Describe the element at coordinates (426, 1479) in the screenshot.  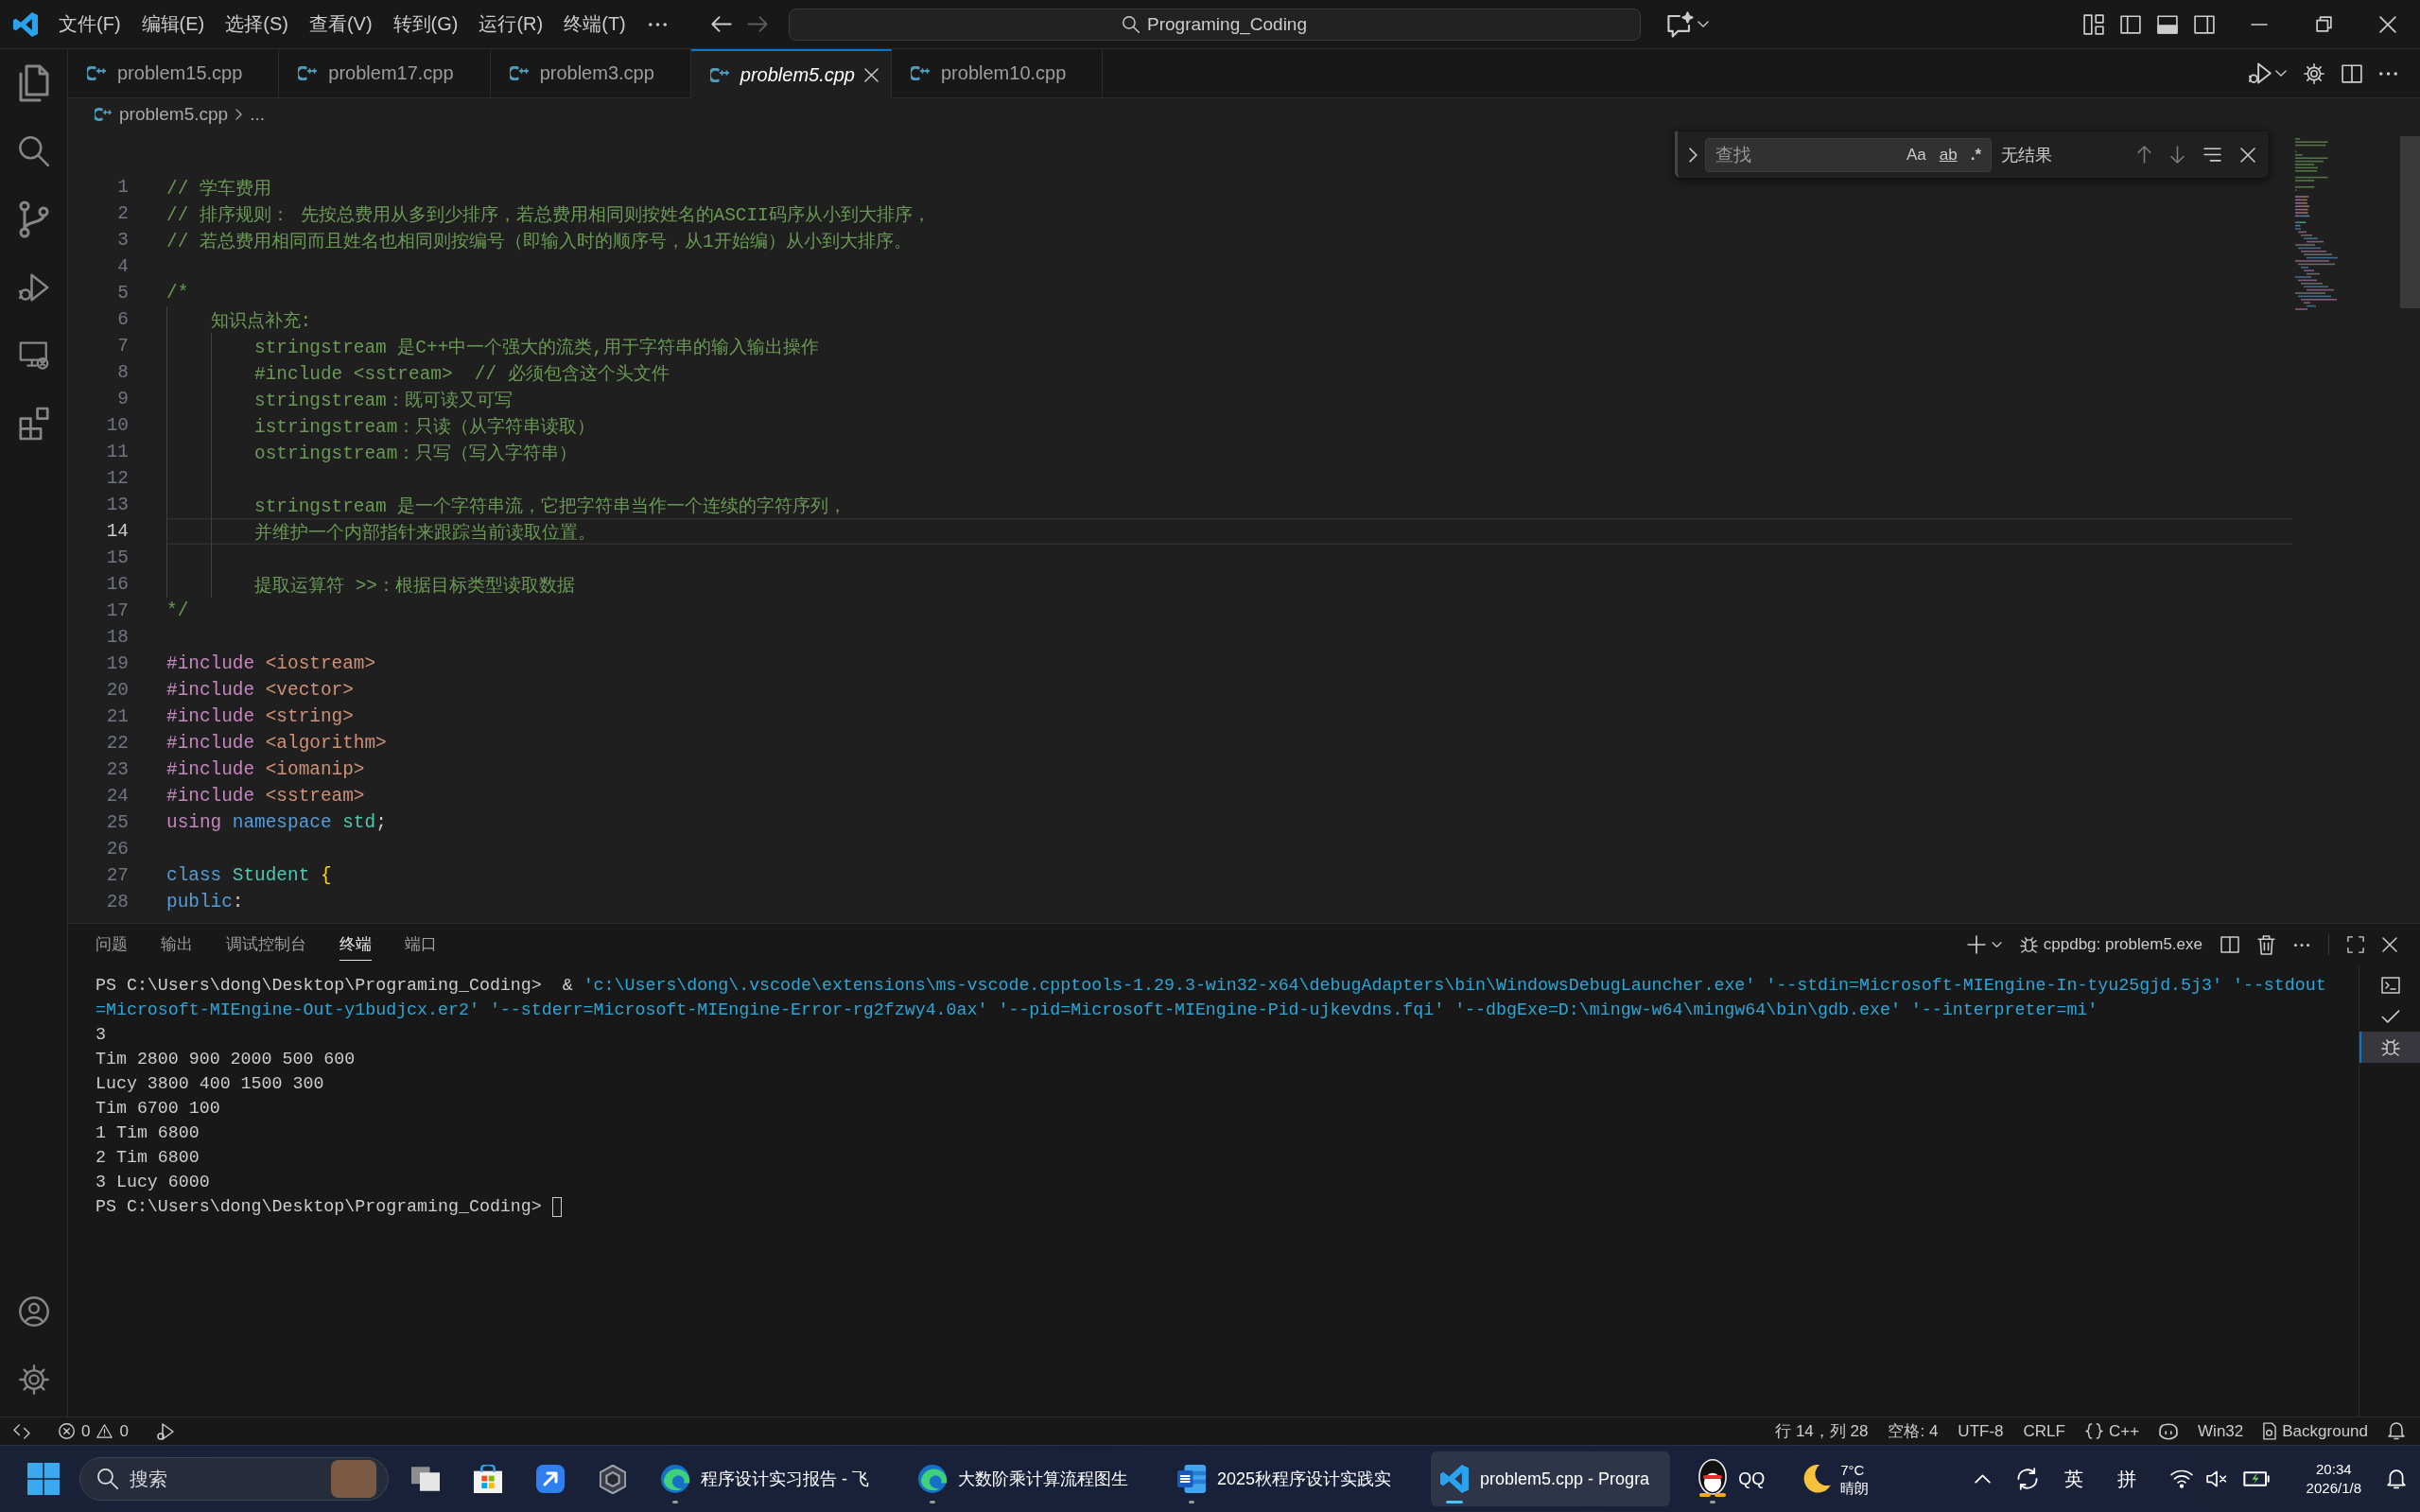
I see `task-view-icon` at that location.